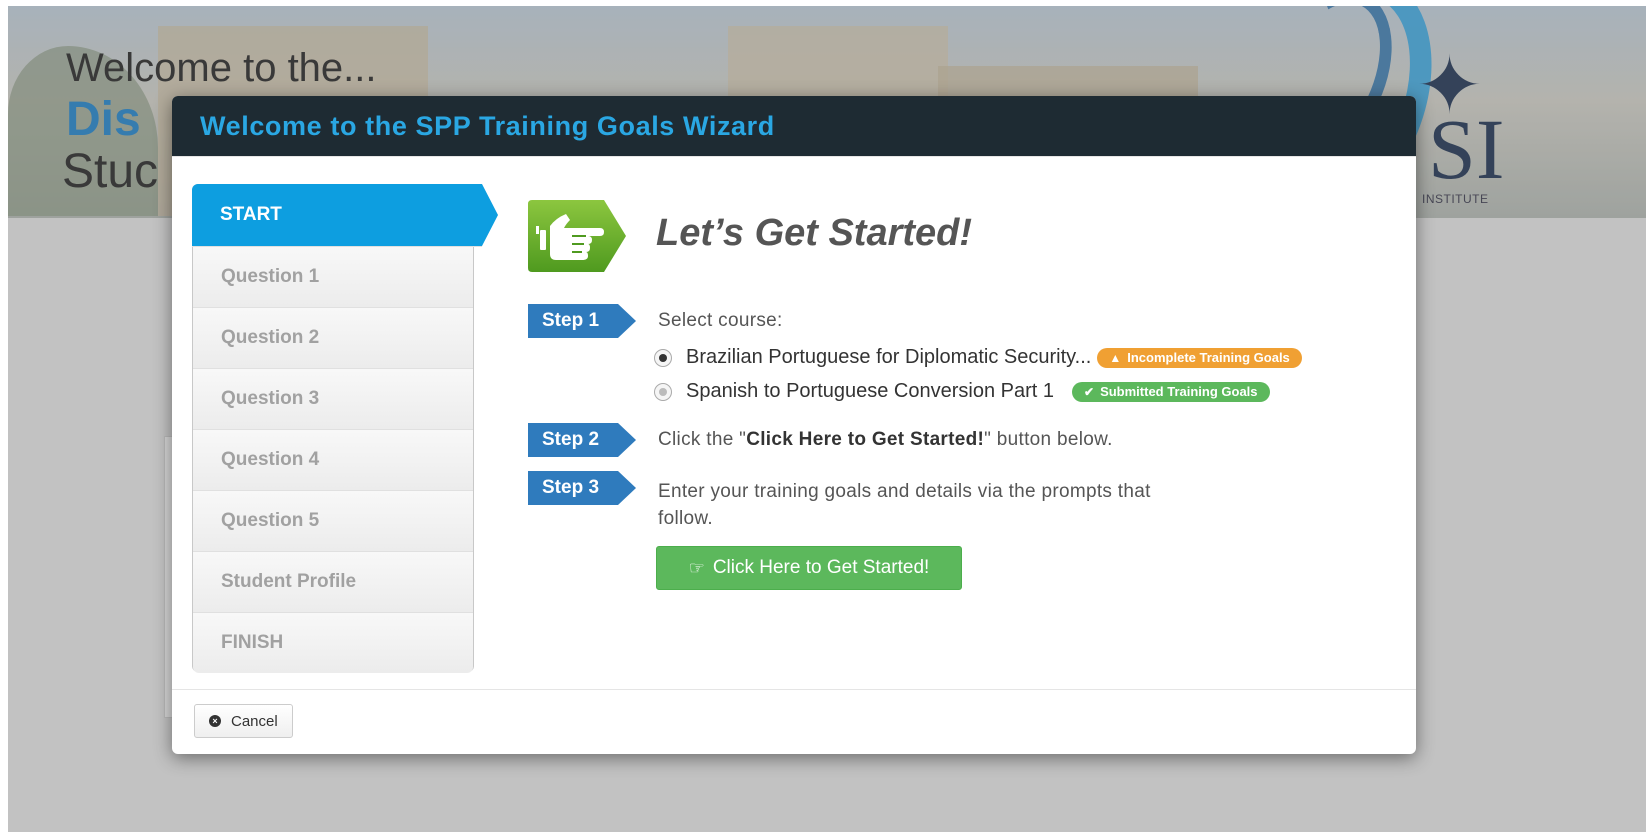  What do you see at coordinates (1048, 439) in the screenshot?
I see `step-2-suffix: " button below.` at bounding box center [1048, 439].